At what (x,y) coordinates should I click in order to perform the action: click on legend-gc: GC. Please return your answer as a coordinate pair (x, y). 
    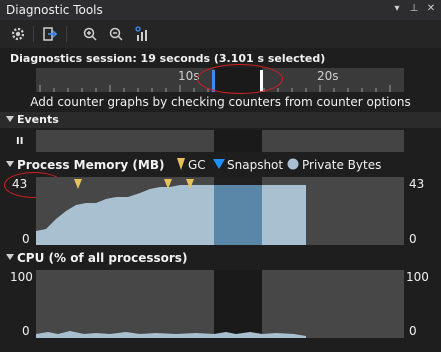
    Looking at the image, I should click on (197, 165).